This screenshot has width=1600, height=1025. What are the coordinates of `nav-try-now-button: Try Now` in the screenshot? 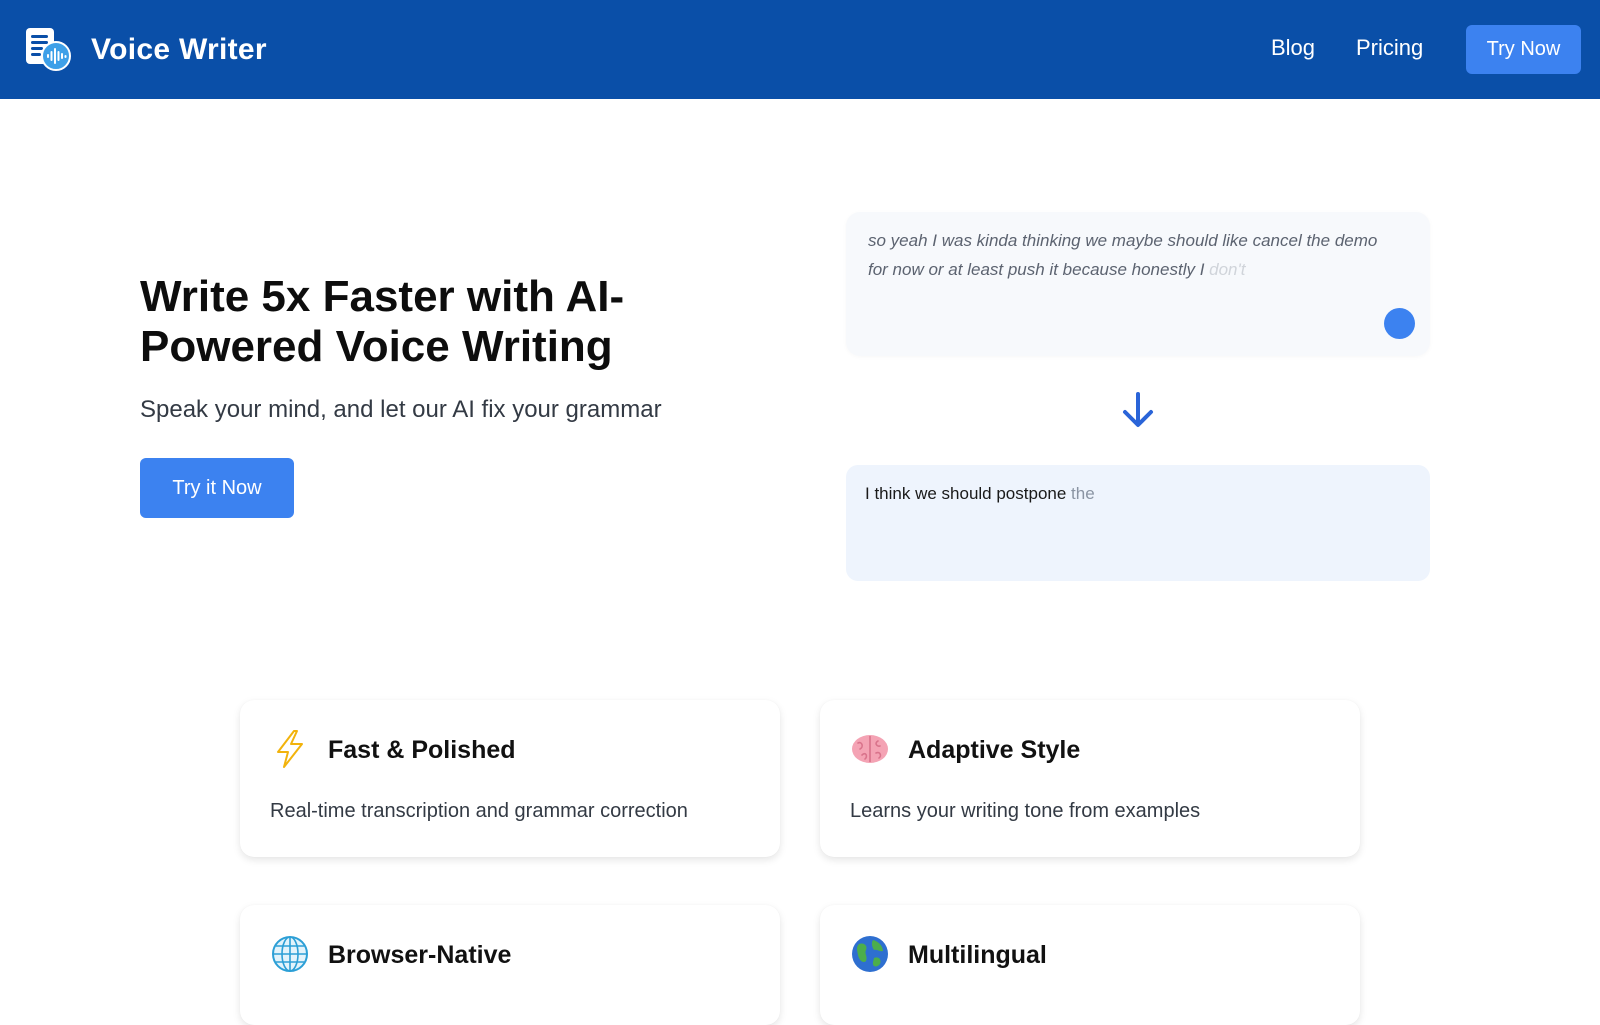 It's located at (1523, 49).